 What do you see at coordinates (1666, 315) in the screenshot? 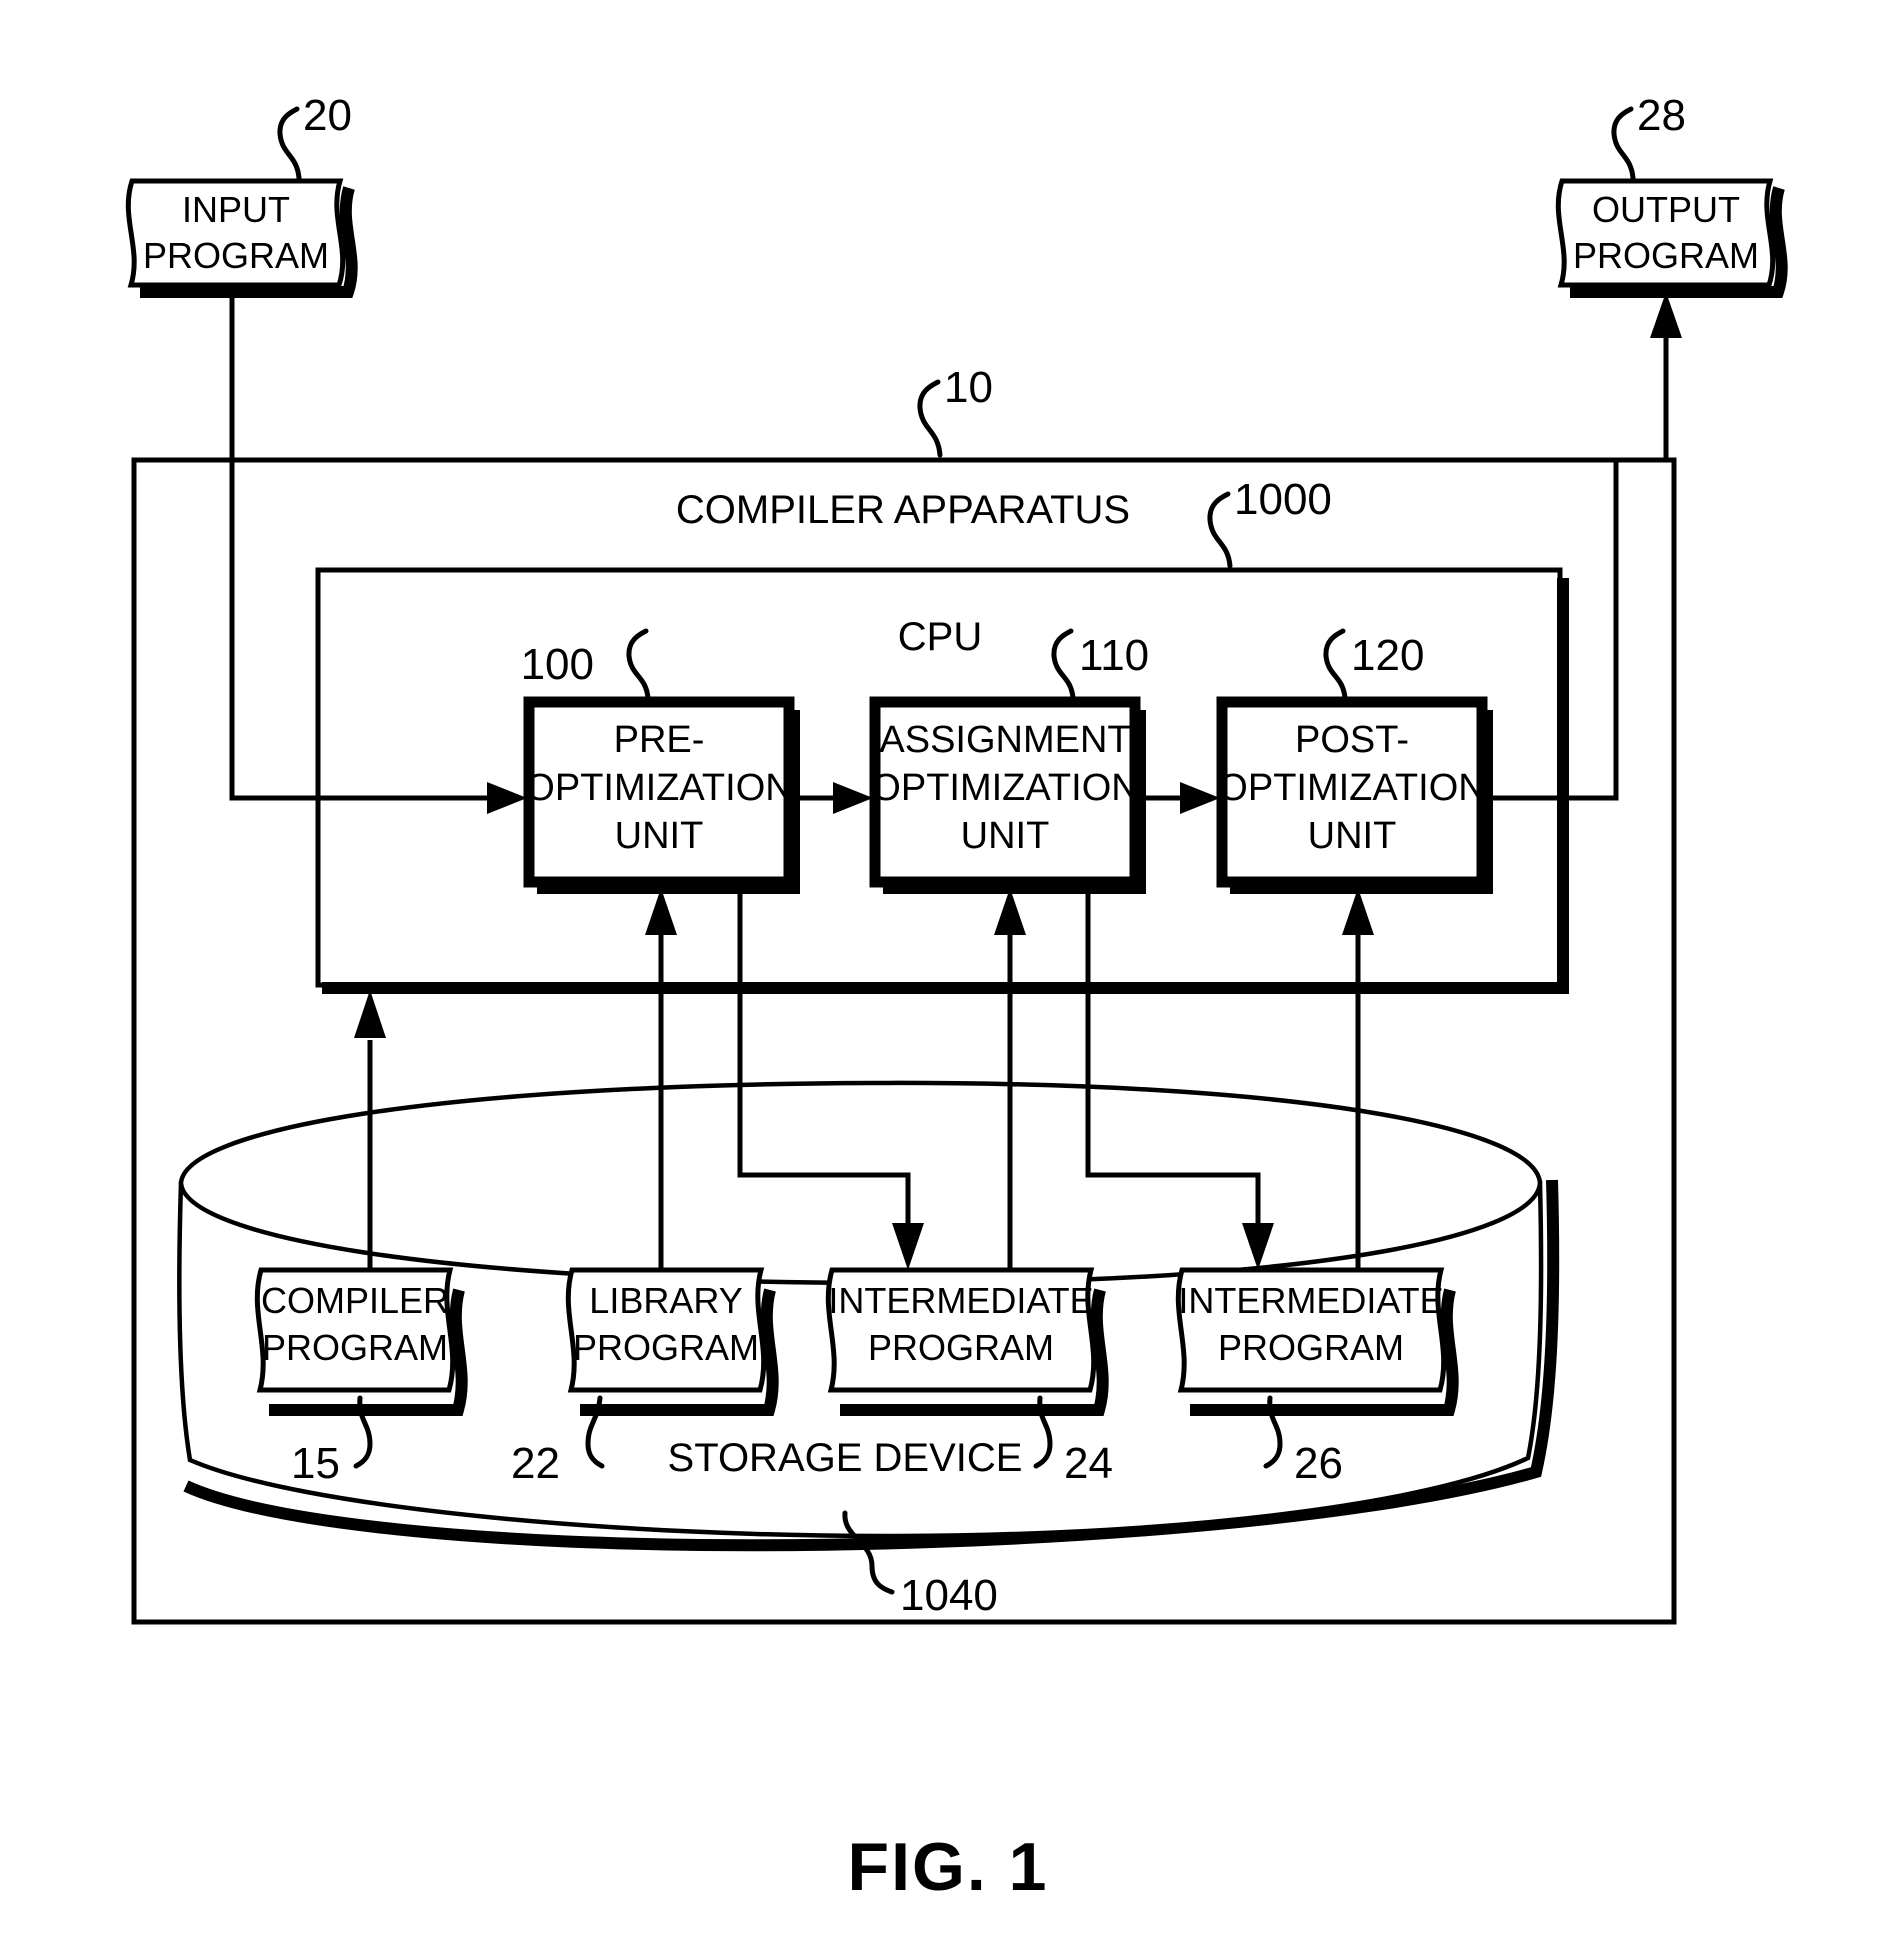
I see `arrowhead-output-in` at bounding box center [1666, 315].